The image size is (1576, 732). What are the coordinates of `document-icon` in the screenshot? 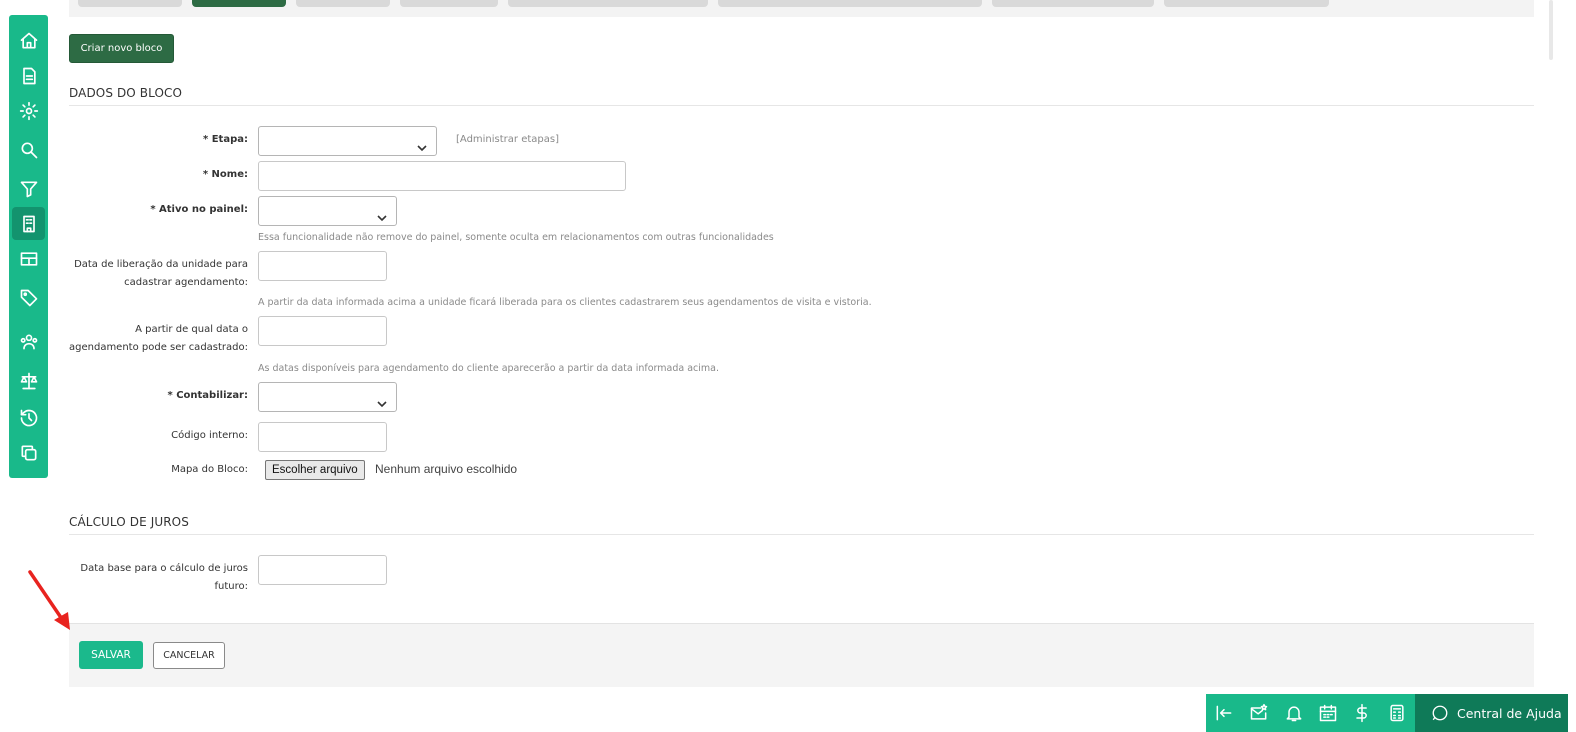 It's located at (29, 75).